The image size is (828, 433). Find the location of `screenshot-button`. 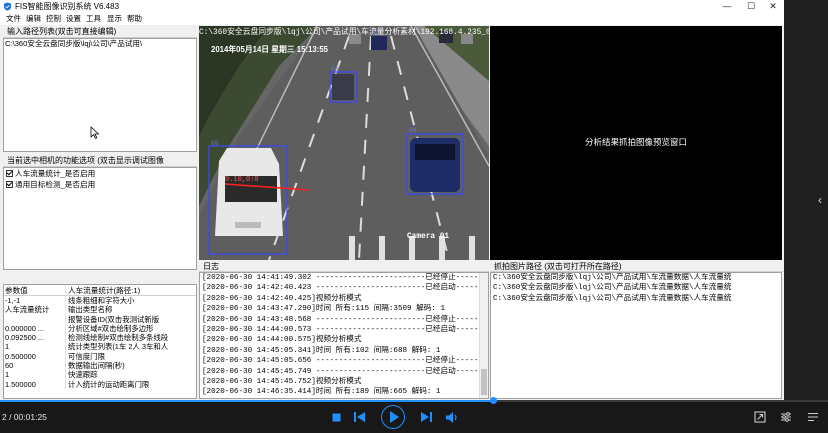

screenshot-button is located at coordinates (760, 417).